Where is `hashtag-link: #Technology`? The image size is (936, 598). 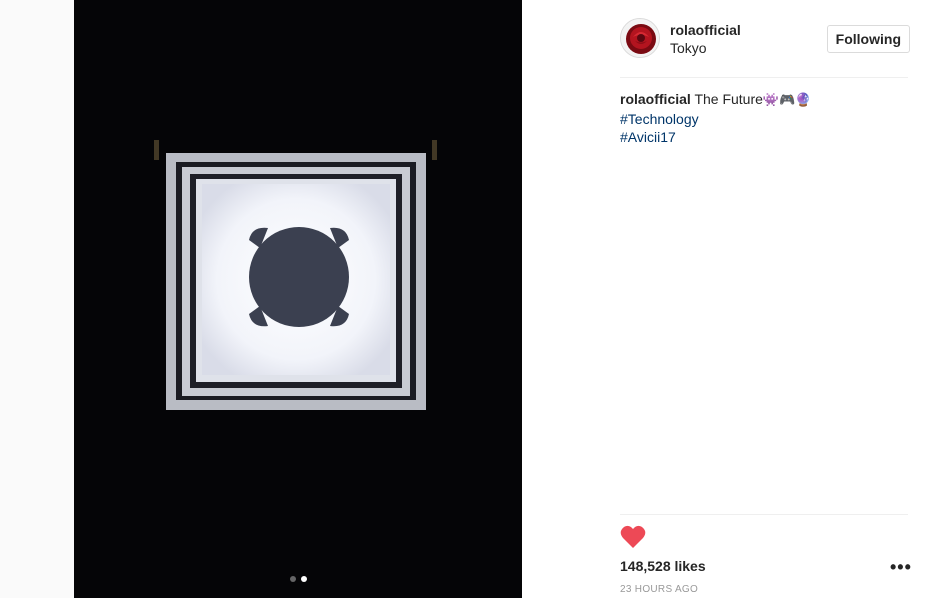 hashtag-link: #Technology is located at coordinates (765, 119).